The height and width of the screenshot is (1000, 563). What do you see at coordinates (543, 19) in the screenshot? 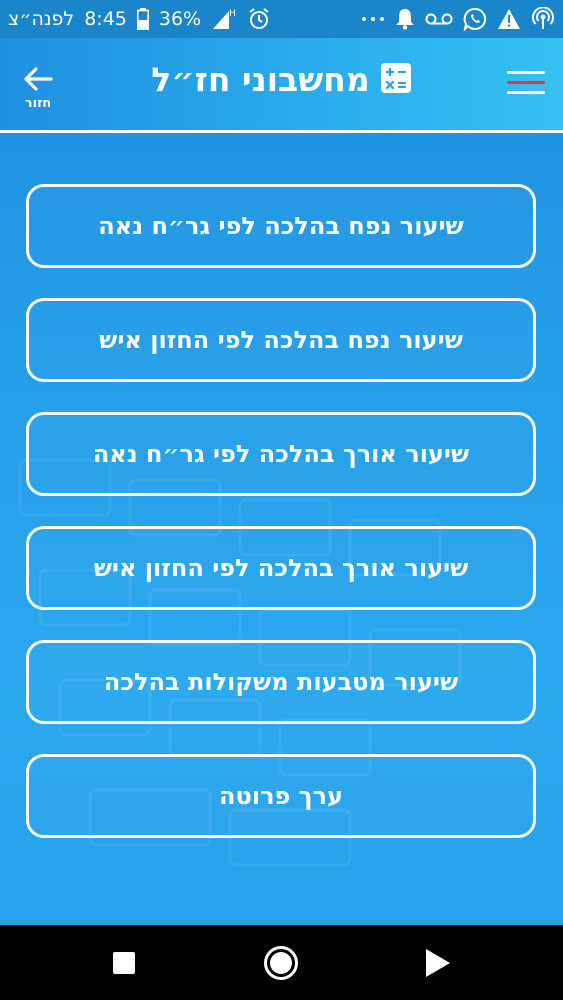
I see `hotspot-icon` at bounding box center [543, 19].